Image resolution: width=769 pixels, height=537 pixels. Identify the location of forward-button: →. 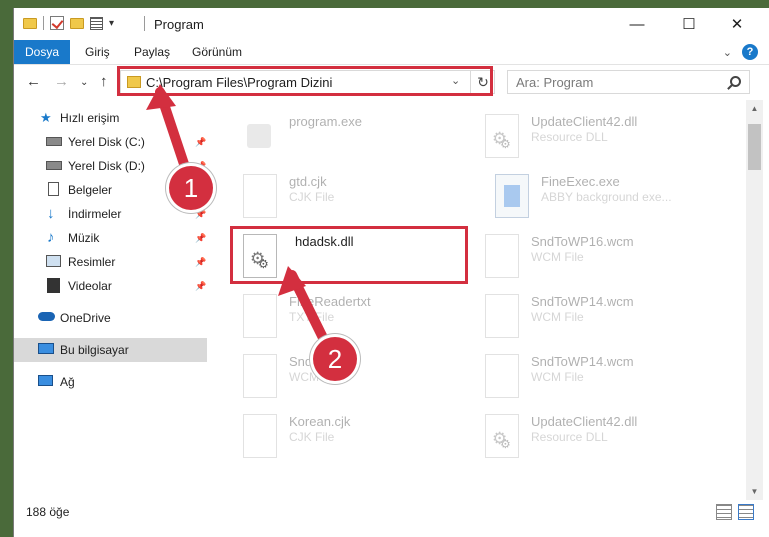
(61, 81).